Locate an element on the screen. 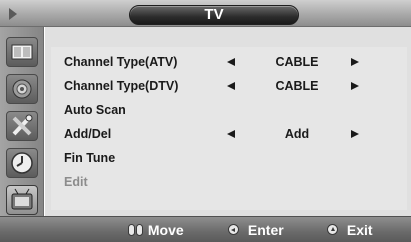 This screenshot has width=411, height=242. menu-item-fine-tune: Fin Tune is located at coordinates (229, 158).